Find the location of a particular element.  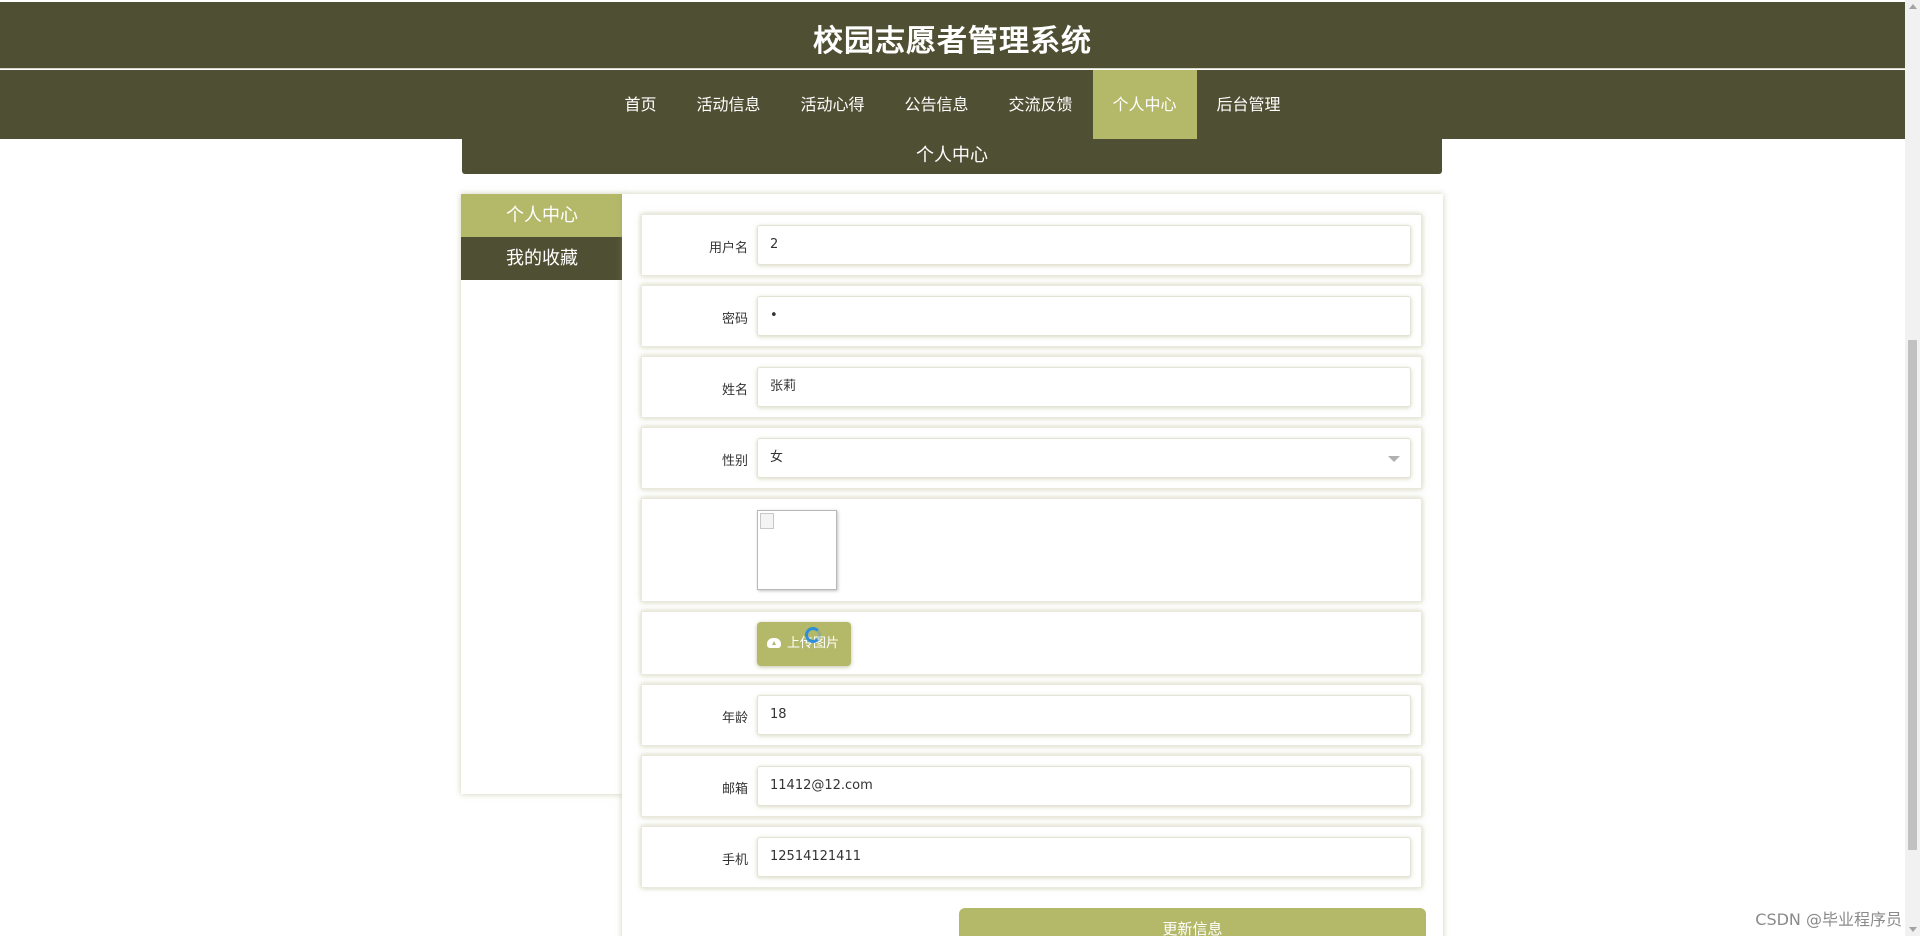

form-row-password: 密码 • is located at coordinates (1031, 316).